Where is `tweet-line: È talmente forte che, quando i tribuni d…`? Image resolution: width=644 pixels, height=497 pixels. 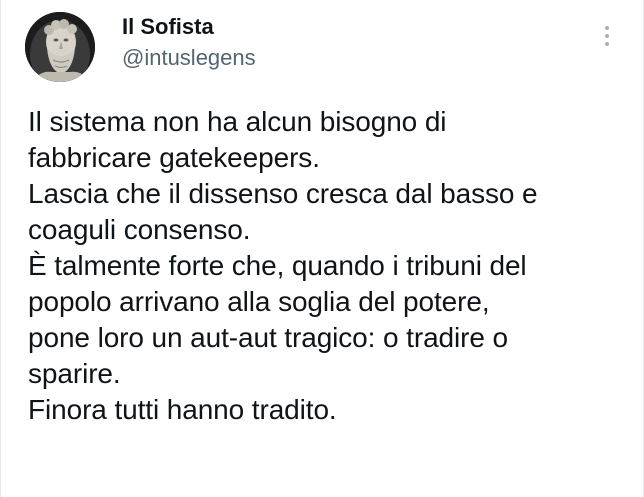 tweet-line: È talmente forte che, quando i tribuni d… is located at coordinates (277, 265).